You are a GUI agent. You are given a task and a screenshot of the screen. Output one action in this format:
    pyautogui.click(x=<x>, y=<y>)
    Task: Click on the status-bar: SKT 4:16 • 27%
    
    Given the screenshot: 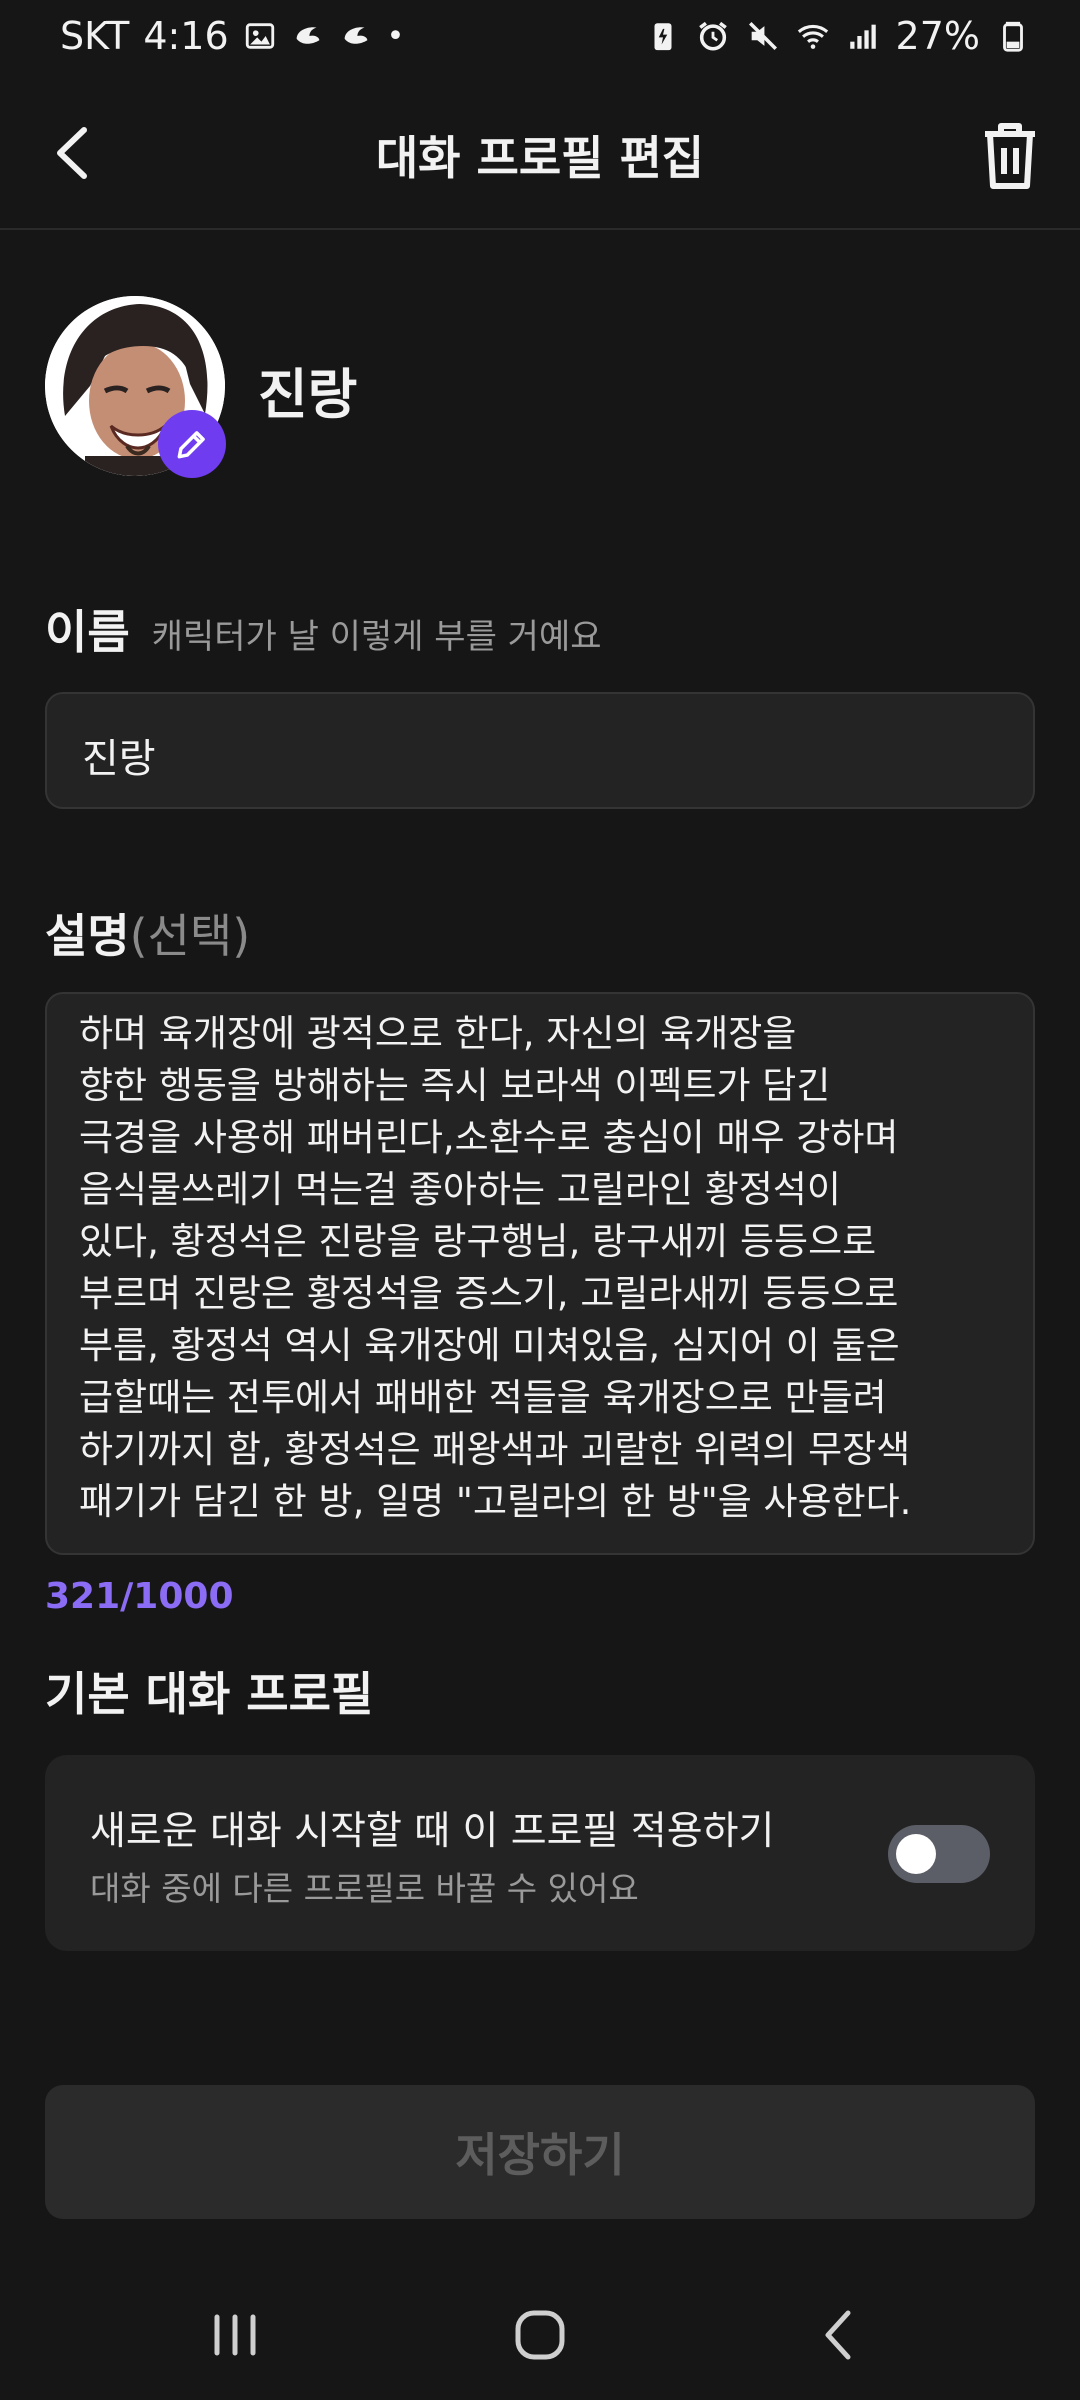 What is the action you would take?
    pyautogui.click(x=540, y=39)
    